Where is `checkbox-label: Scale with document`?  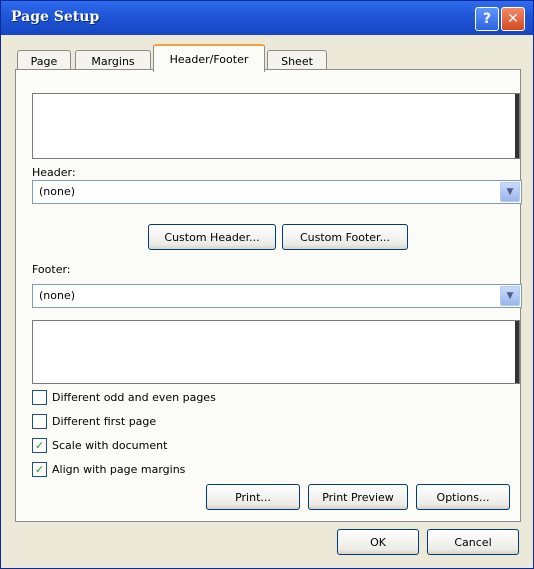
checkbox-label: Scale with document is located at coordinates (110, 445).